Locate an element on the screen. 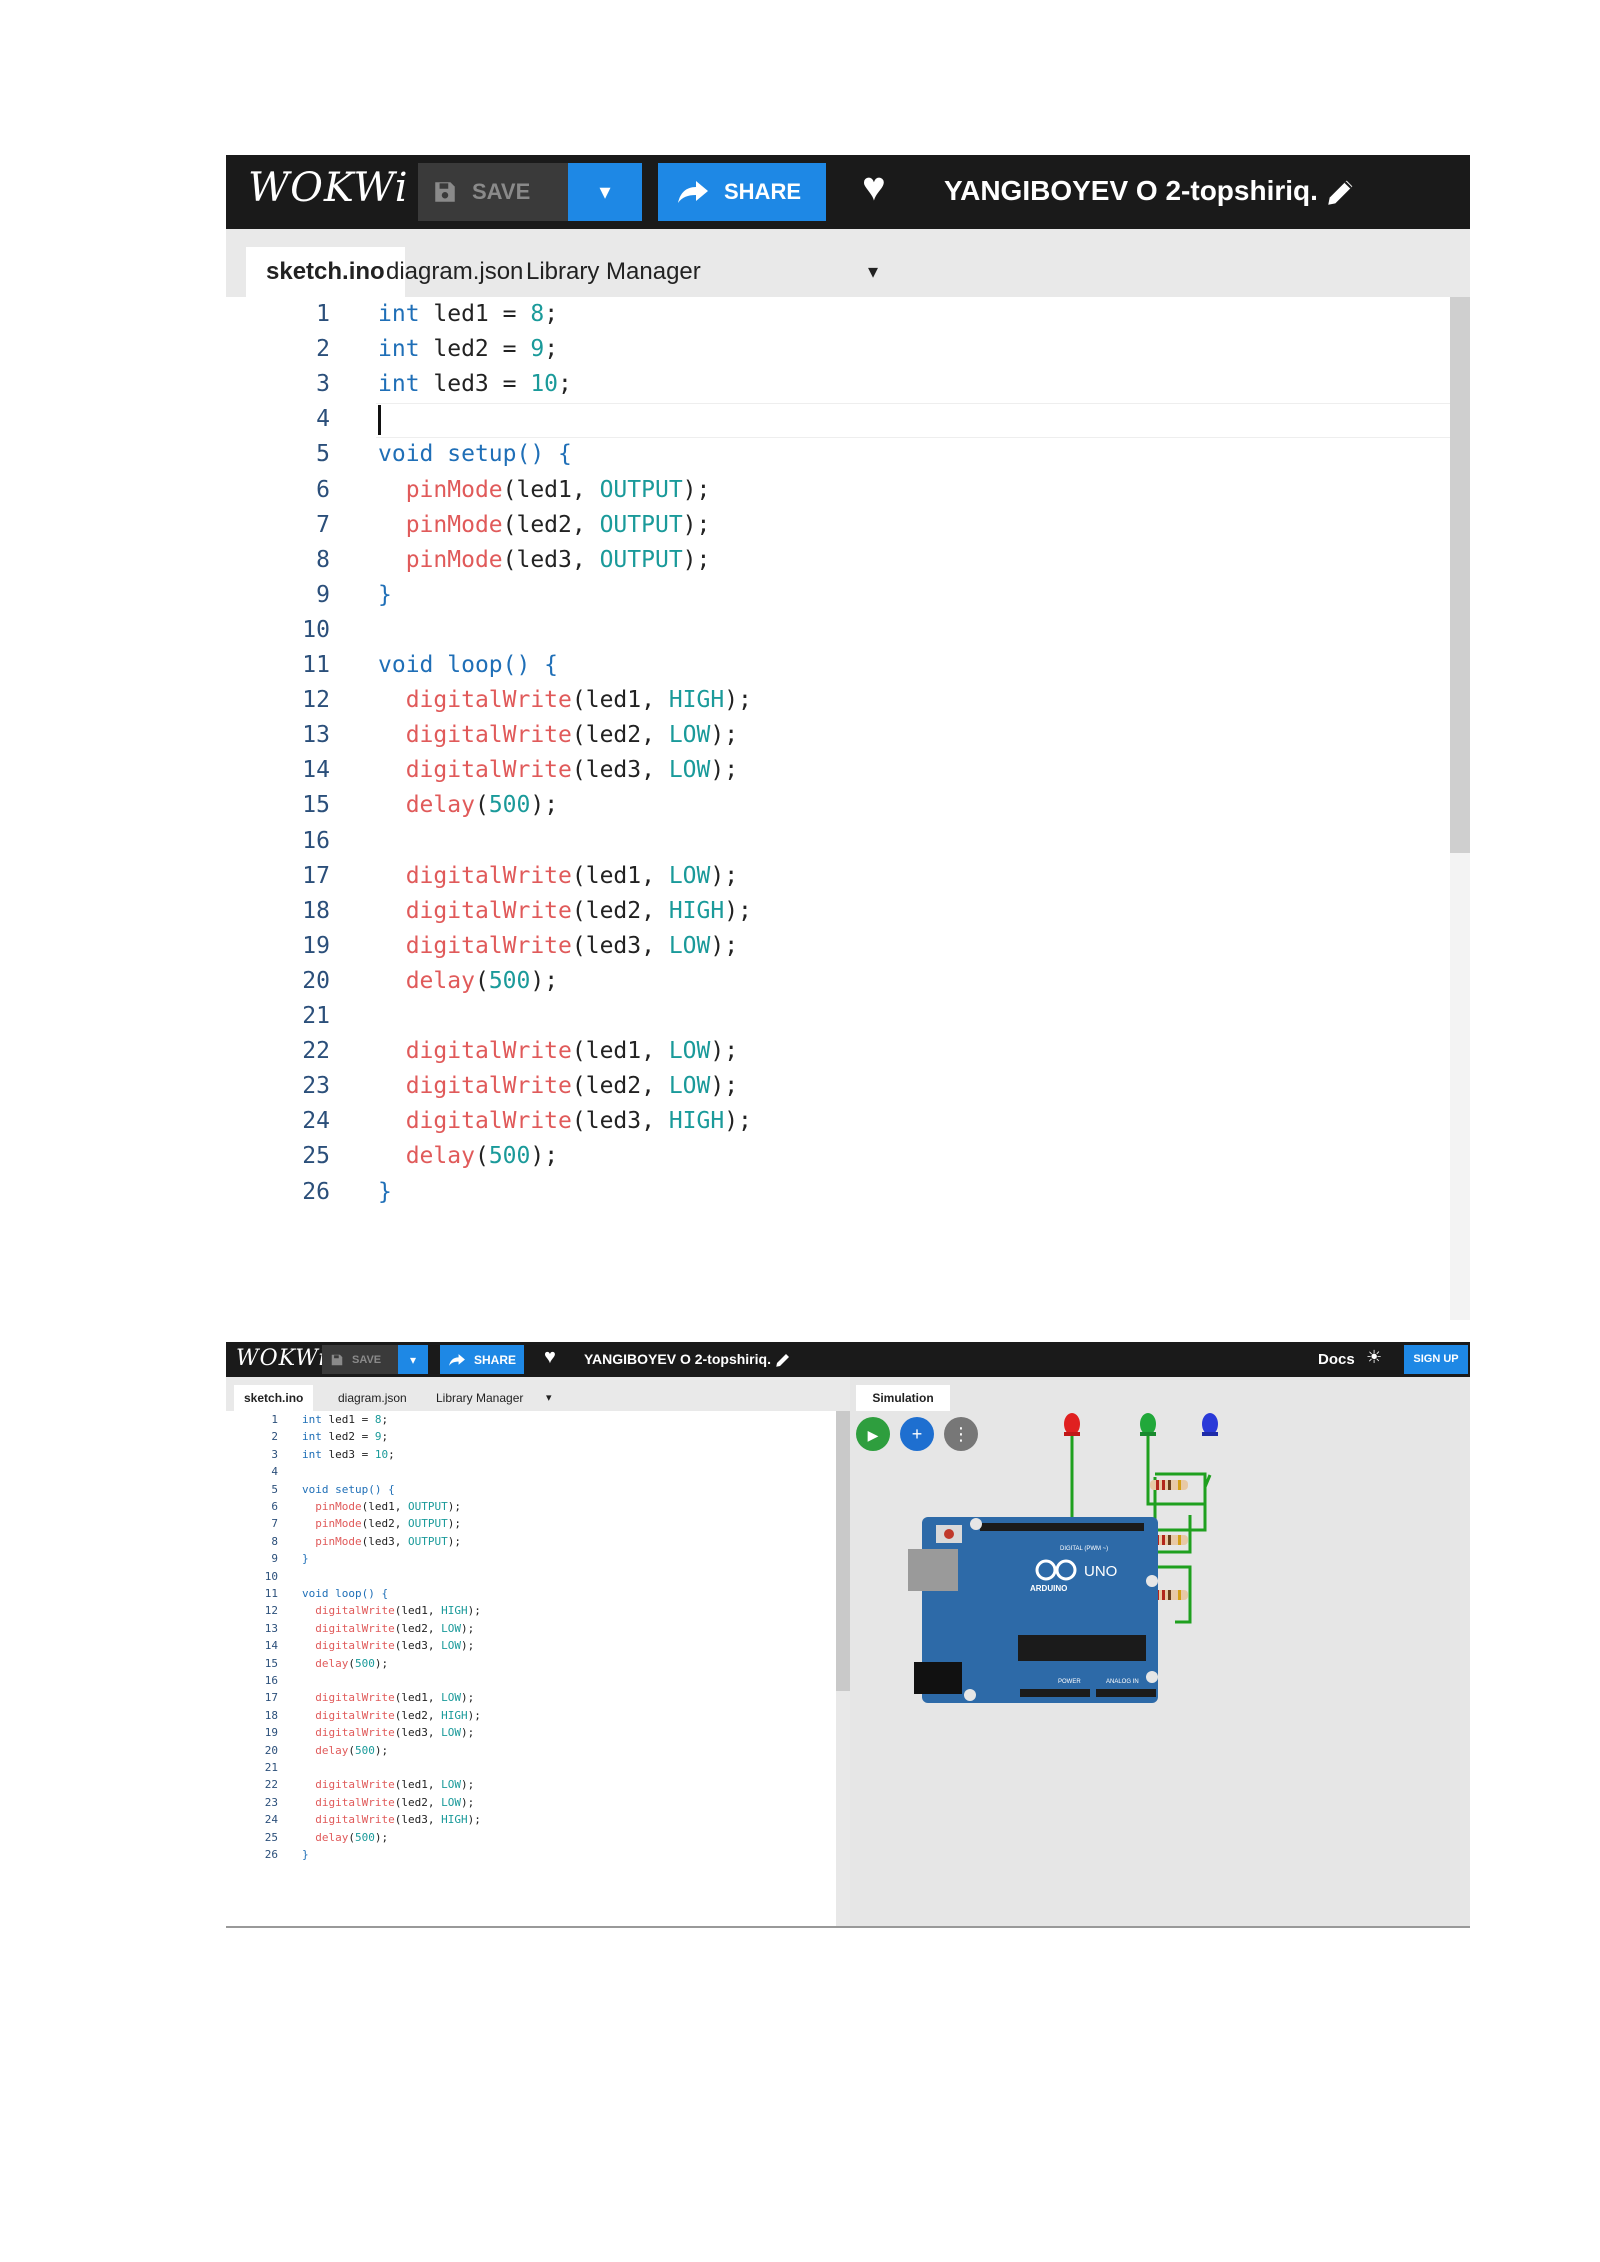 The width and height of the screenshot is (1600, 2262). floppy-icon is located at coordinates (337, 1359).